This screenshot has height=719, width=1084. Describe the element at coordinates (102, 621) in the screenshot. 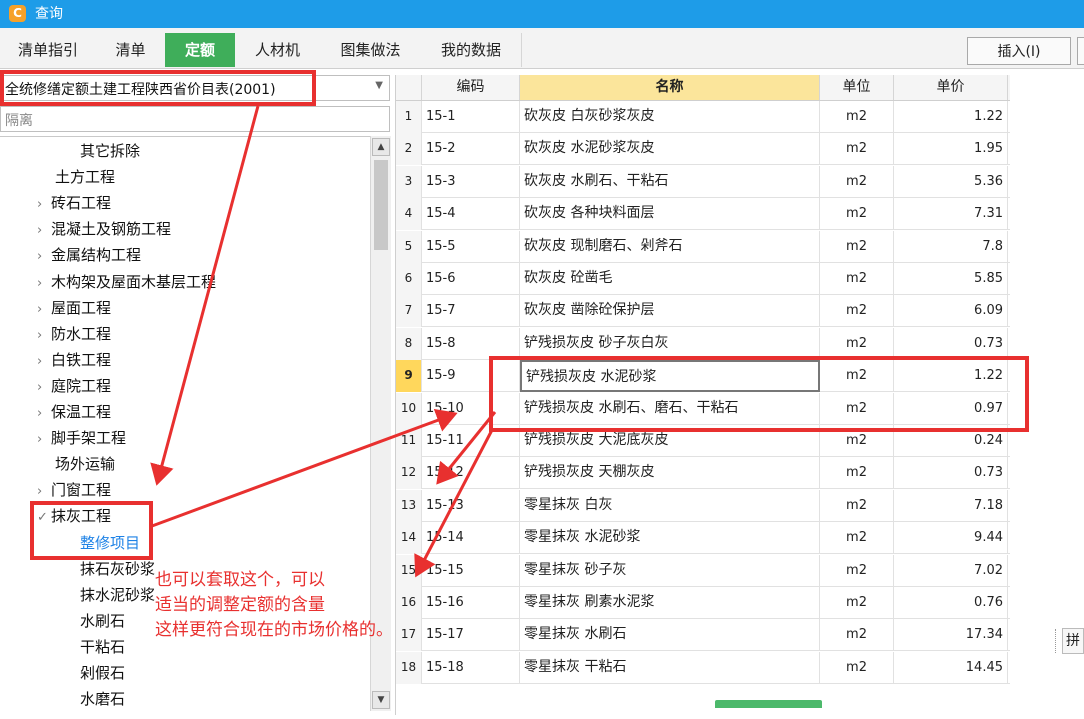

I see `tree-item: 水刷石` at that location.